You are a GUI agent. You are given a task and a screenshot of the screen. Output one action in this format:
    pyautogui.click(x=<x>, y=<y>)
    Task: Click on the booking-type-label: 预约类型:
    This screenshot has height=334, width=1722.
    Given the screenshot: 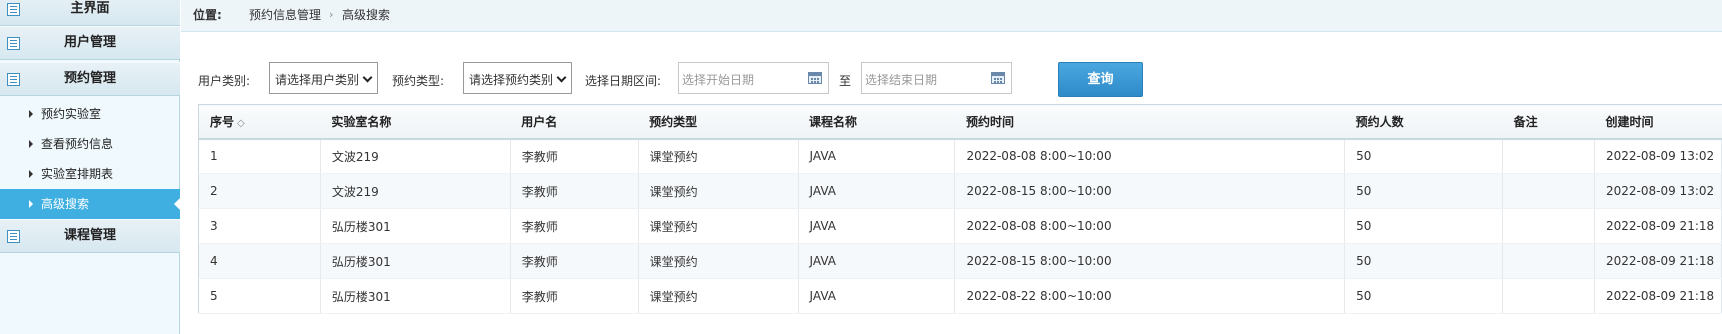 What is the action you would take?
    pyautogui.click(x=418, y=81)
    